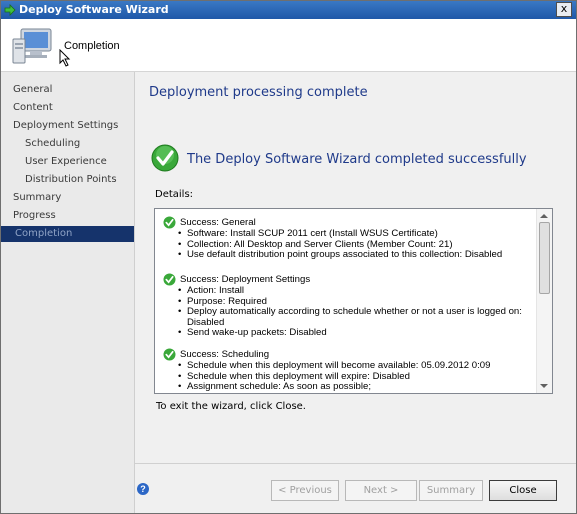 The height and width of the screenshot is (514, 577). Describe the element at coordinates (67, 234) in the screenshot. I see `sidebar-item-completion: Completion` at that location.